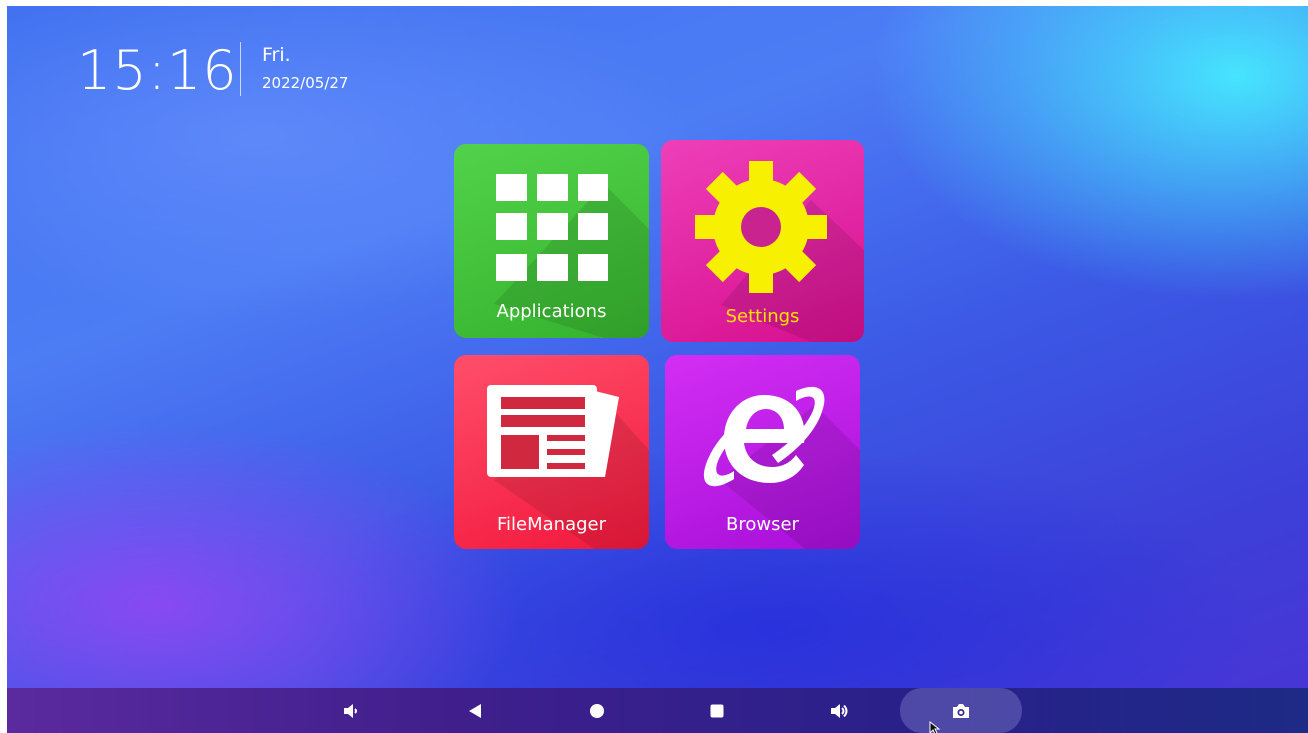 The width and height of the screenshot is (1308, 733). What do you see at coordinates (305, 83) in the screenshot?
I see `clock-date: 2022/05/27` at bounding box center [305, 83].